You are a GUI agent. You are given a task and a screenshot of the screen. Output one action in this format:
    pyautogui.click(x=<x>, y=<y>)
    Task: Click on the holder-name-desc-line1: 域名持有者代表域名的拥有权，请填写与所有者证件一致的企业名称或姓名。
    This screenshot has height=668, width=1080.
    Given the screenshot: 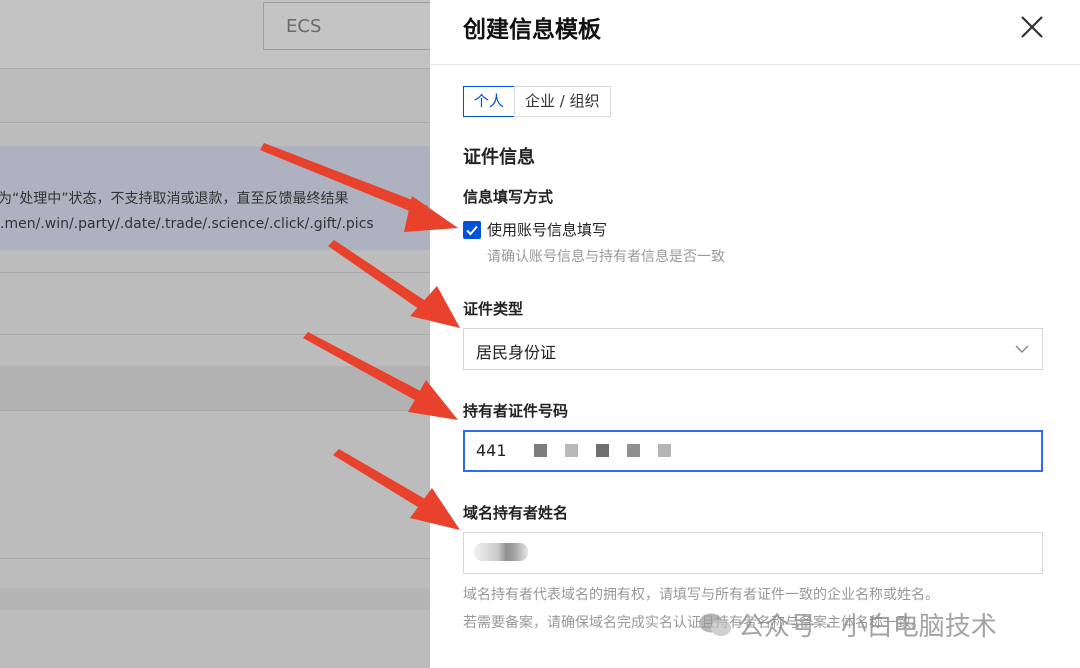 What is the action you would take?
    pyautogui.click(x=701, y=595)
    